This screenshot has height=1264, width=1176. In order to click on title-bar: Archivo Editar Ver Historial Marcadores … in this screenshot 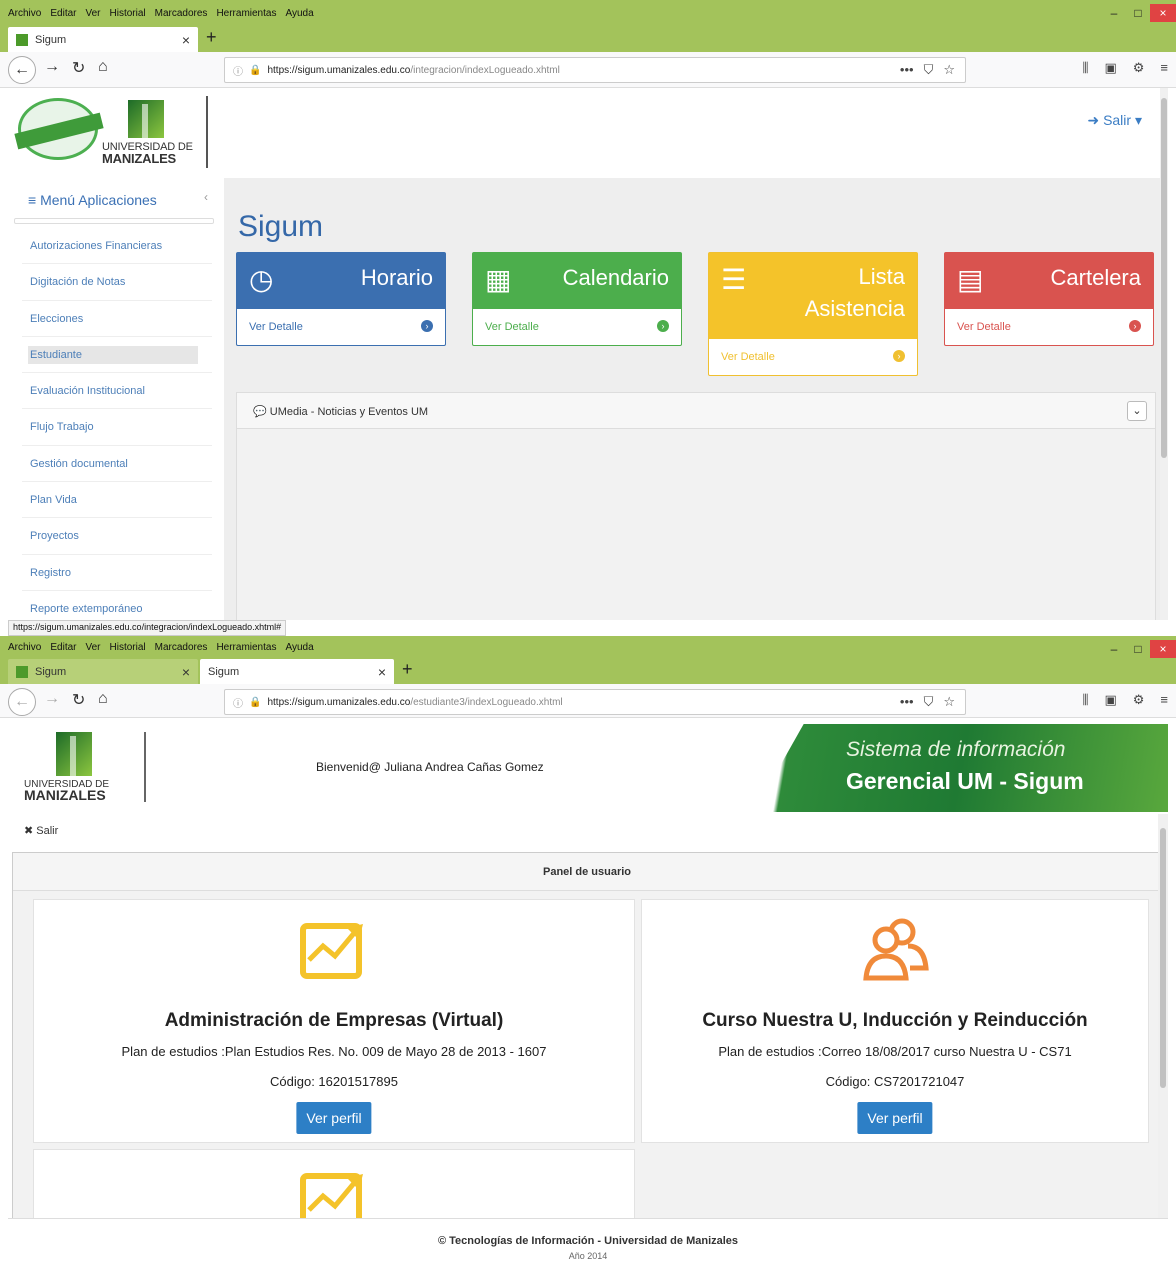, I will do `click(588, 660)`.